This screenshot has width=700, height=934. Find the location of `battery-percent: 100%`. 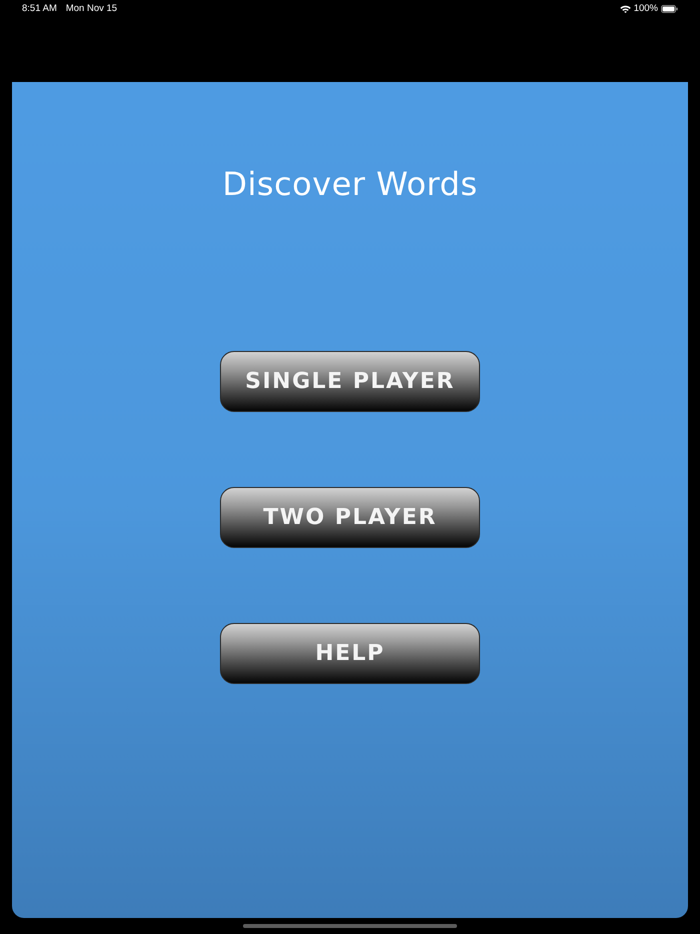

battery-percent: 100% is located at coordinates (646, 8).